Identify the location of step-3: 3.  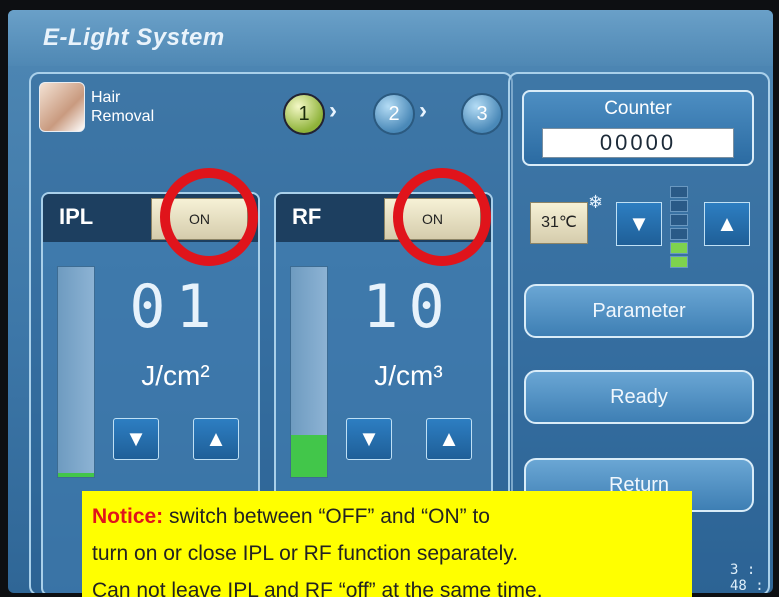
(482, 114).